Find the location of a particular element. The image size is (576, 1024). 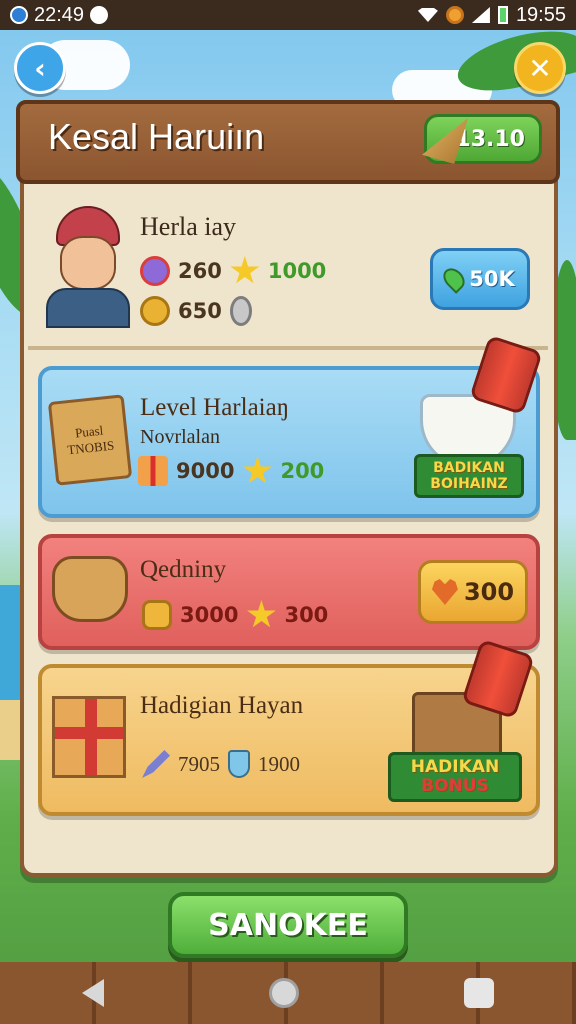

panel-title: Kesal Haruiın is located at coordinates (156, 136).